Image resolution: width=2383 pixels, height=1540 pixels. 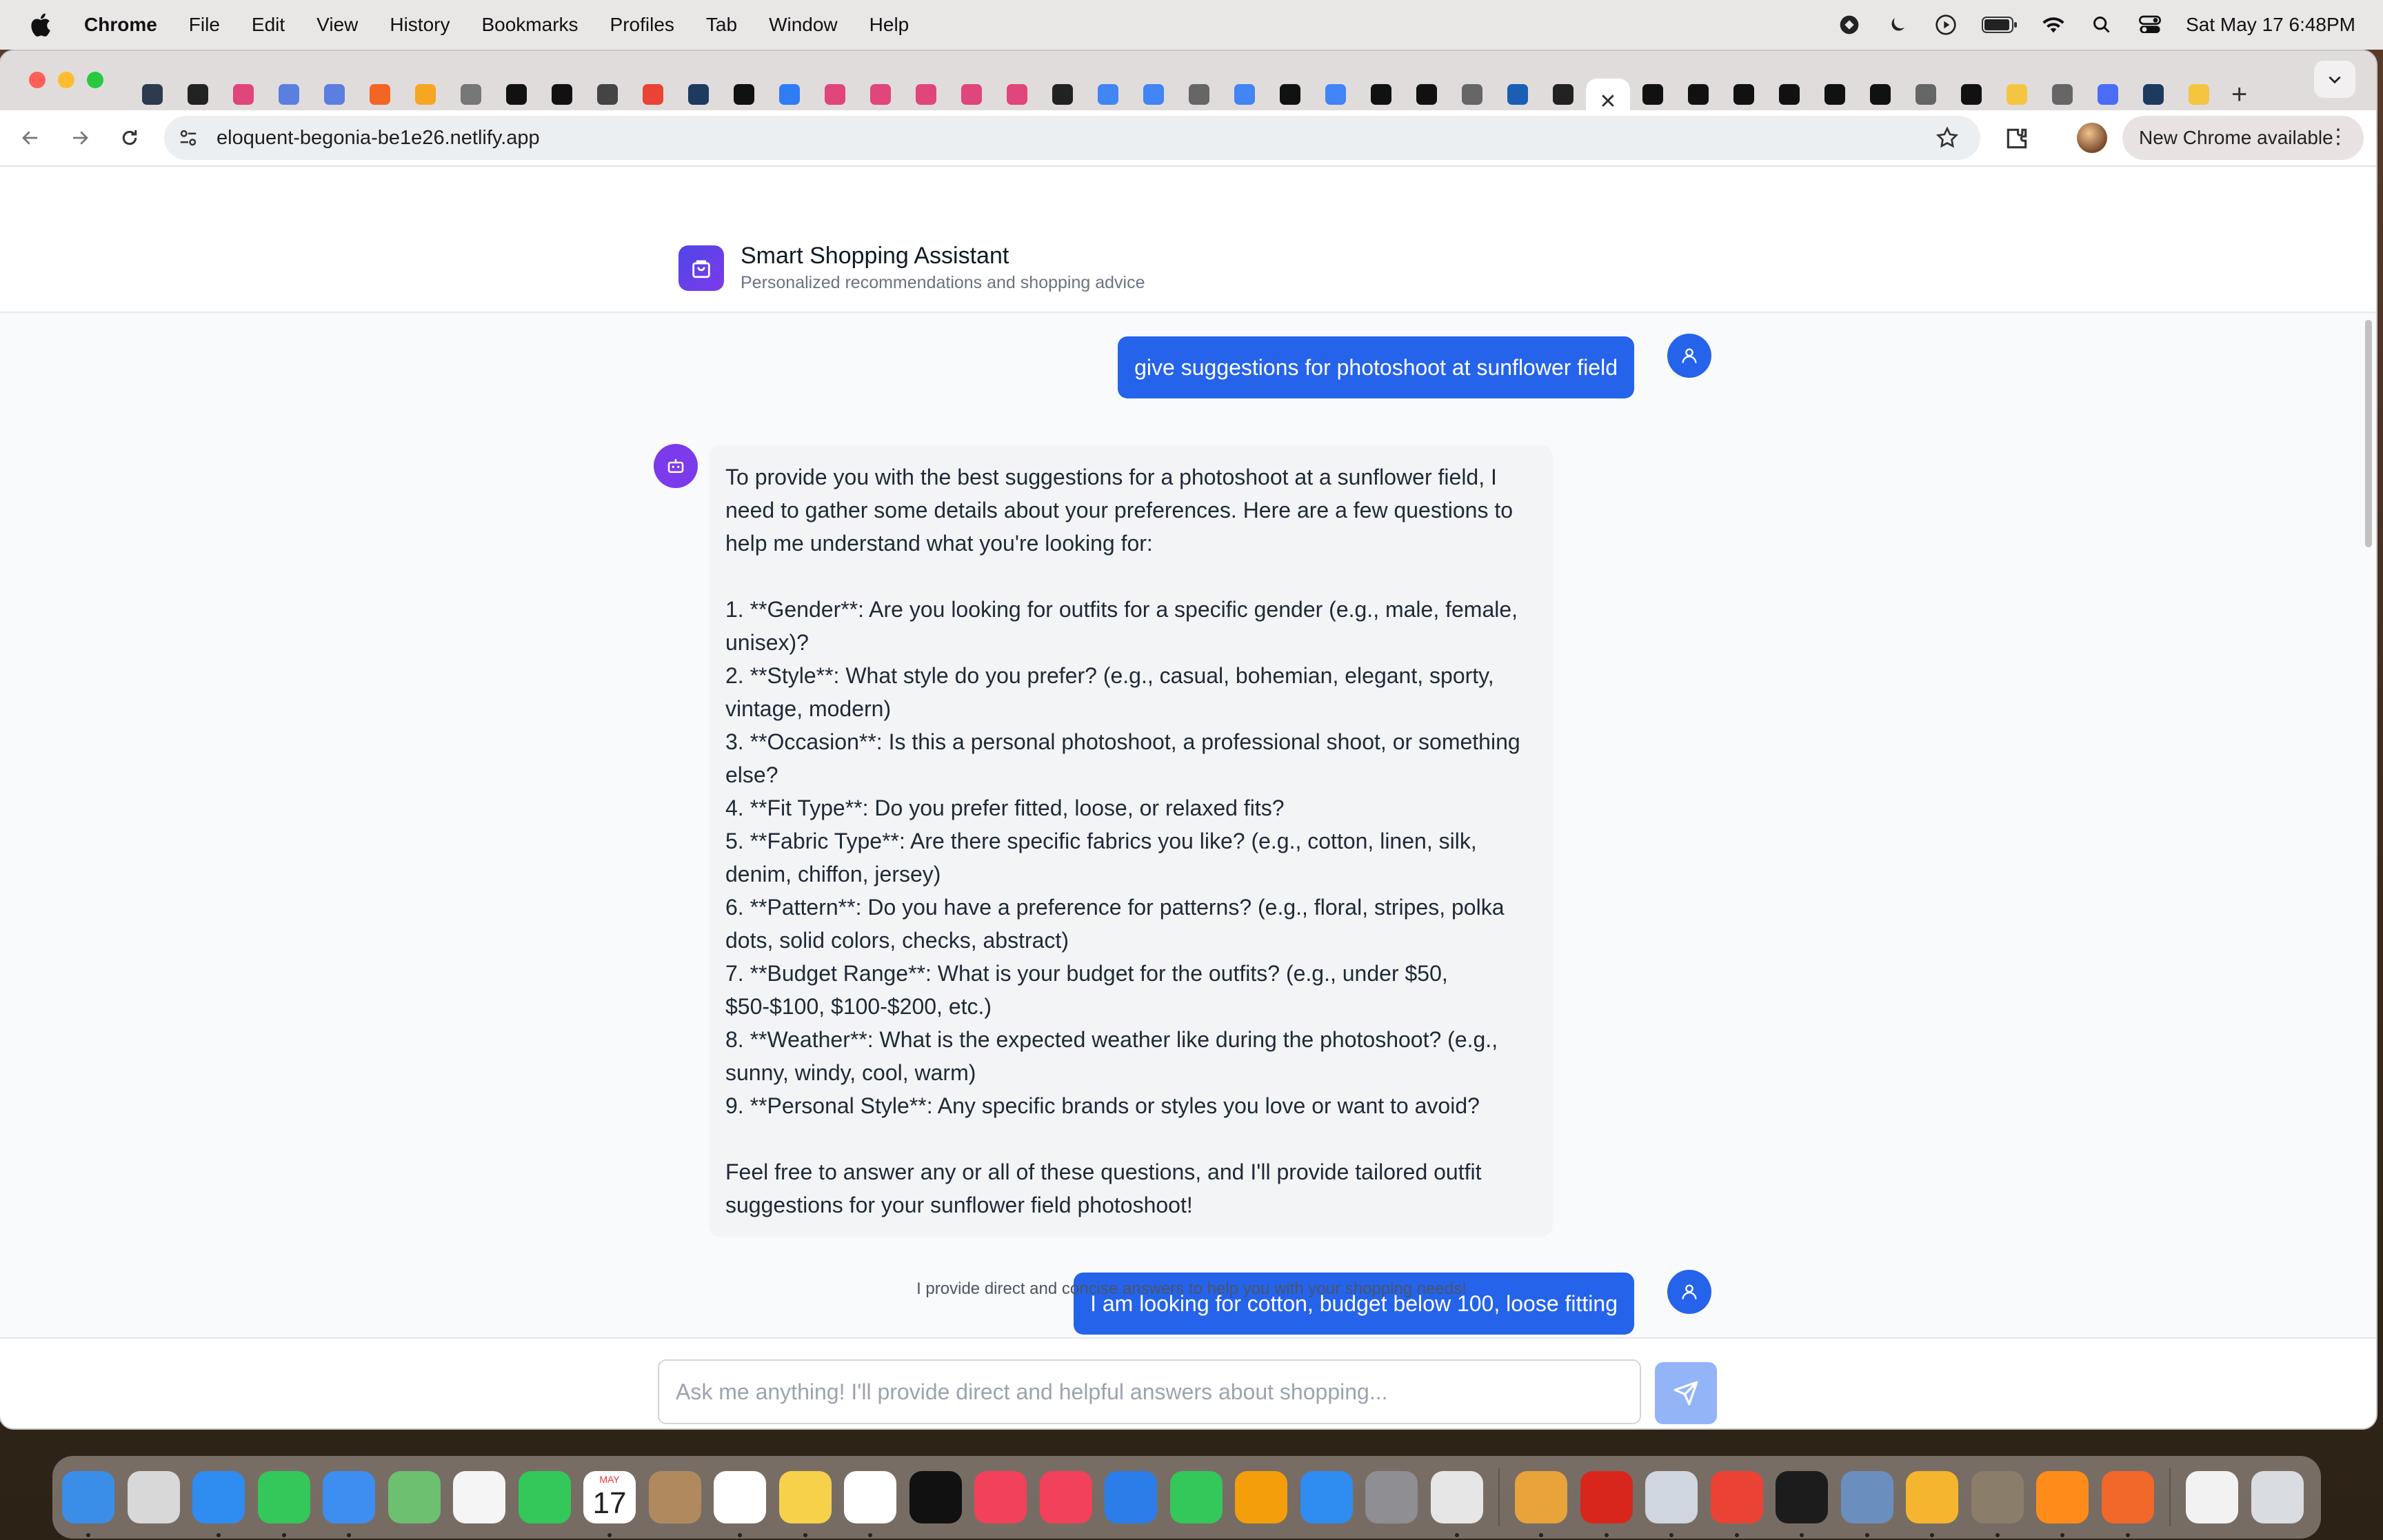 I want to click on dock-launchpad-icon, so click(x=153, y=1497).